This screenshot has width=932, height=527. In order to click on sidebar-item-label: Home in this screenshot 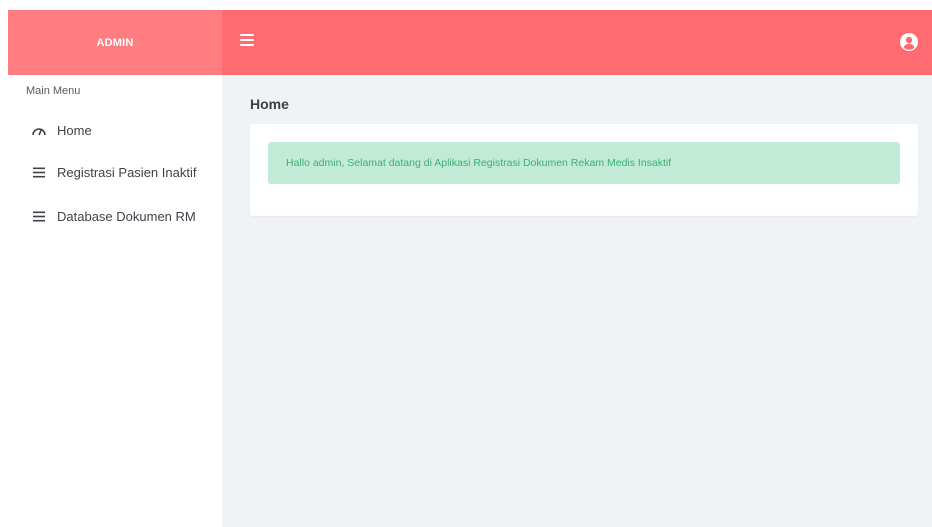, I will do `click(74, 130)`.